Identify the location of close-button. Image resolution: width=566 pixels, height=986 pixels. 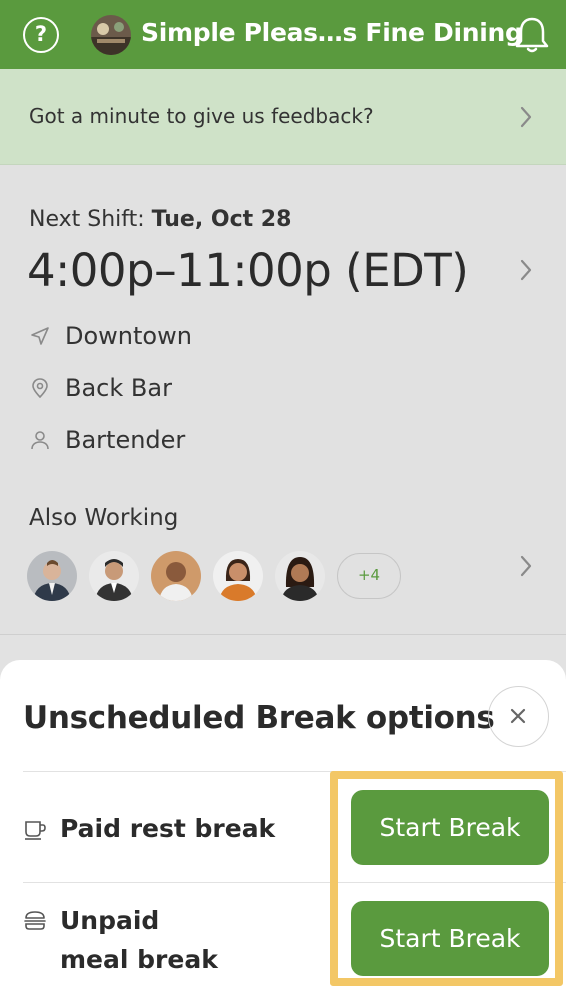
(518, 716).